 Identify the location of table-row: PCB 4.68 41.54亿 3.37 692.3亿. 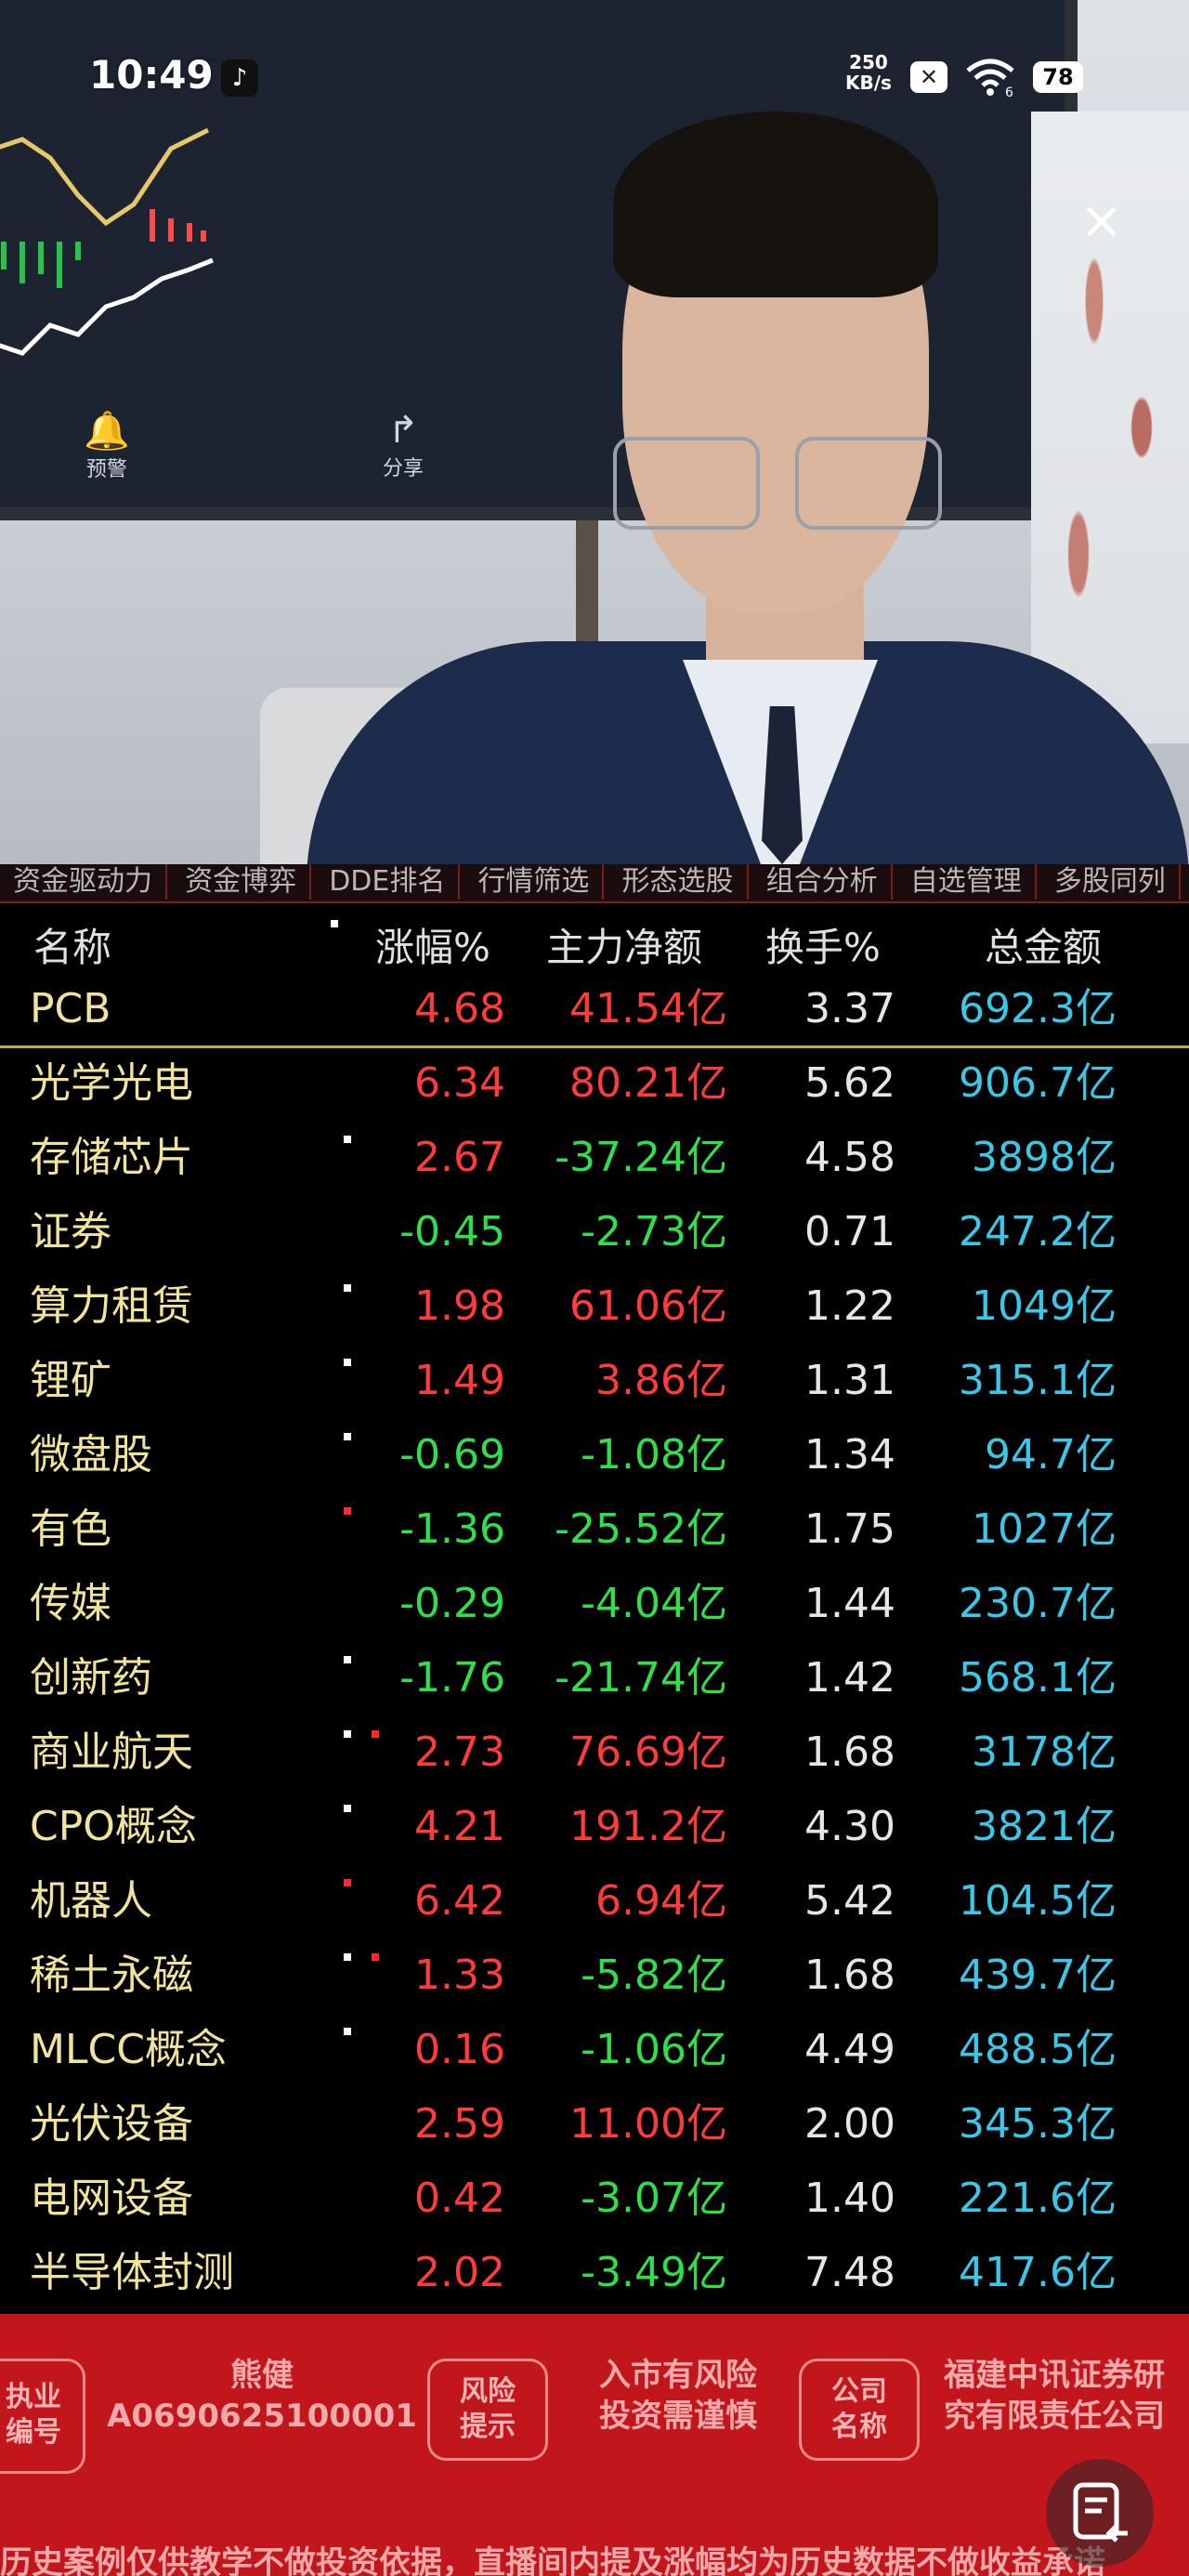
(594, 1011).